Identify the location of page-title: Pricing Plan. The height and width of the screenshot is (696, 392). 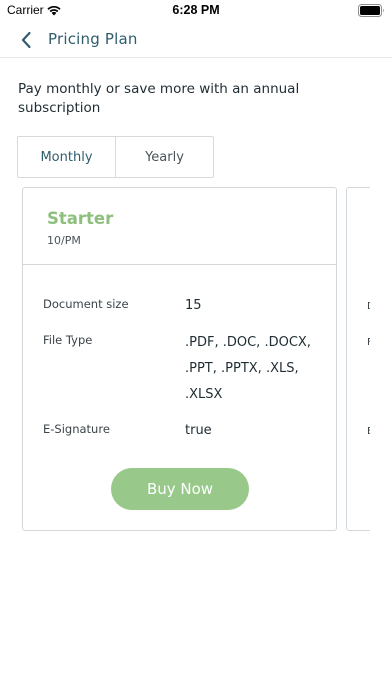
(93, 39).